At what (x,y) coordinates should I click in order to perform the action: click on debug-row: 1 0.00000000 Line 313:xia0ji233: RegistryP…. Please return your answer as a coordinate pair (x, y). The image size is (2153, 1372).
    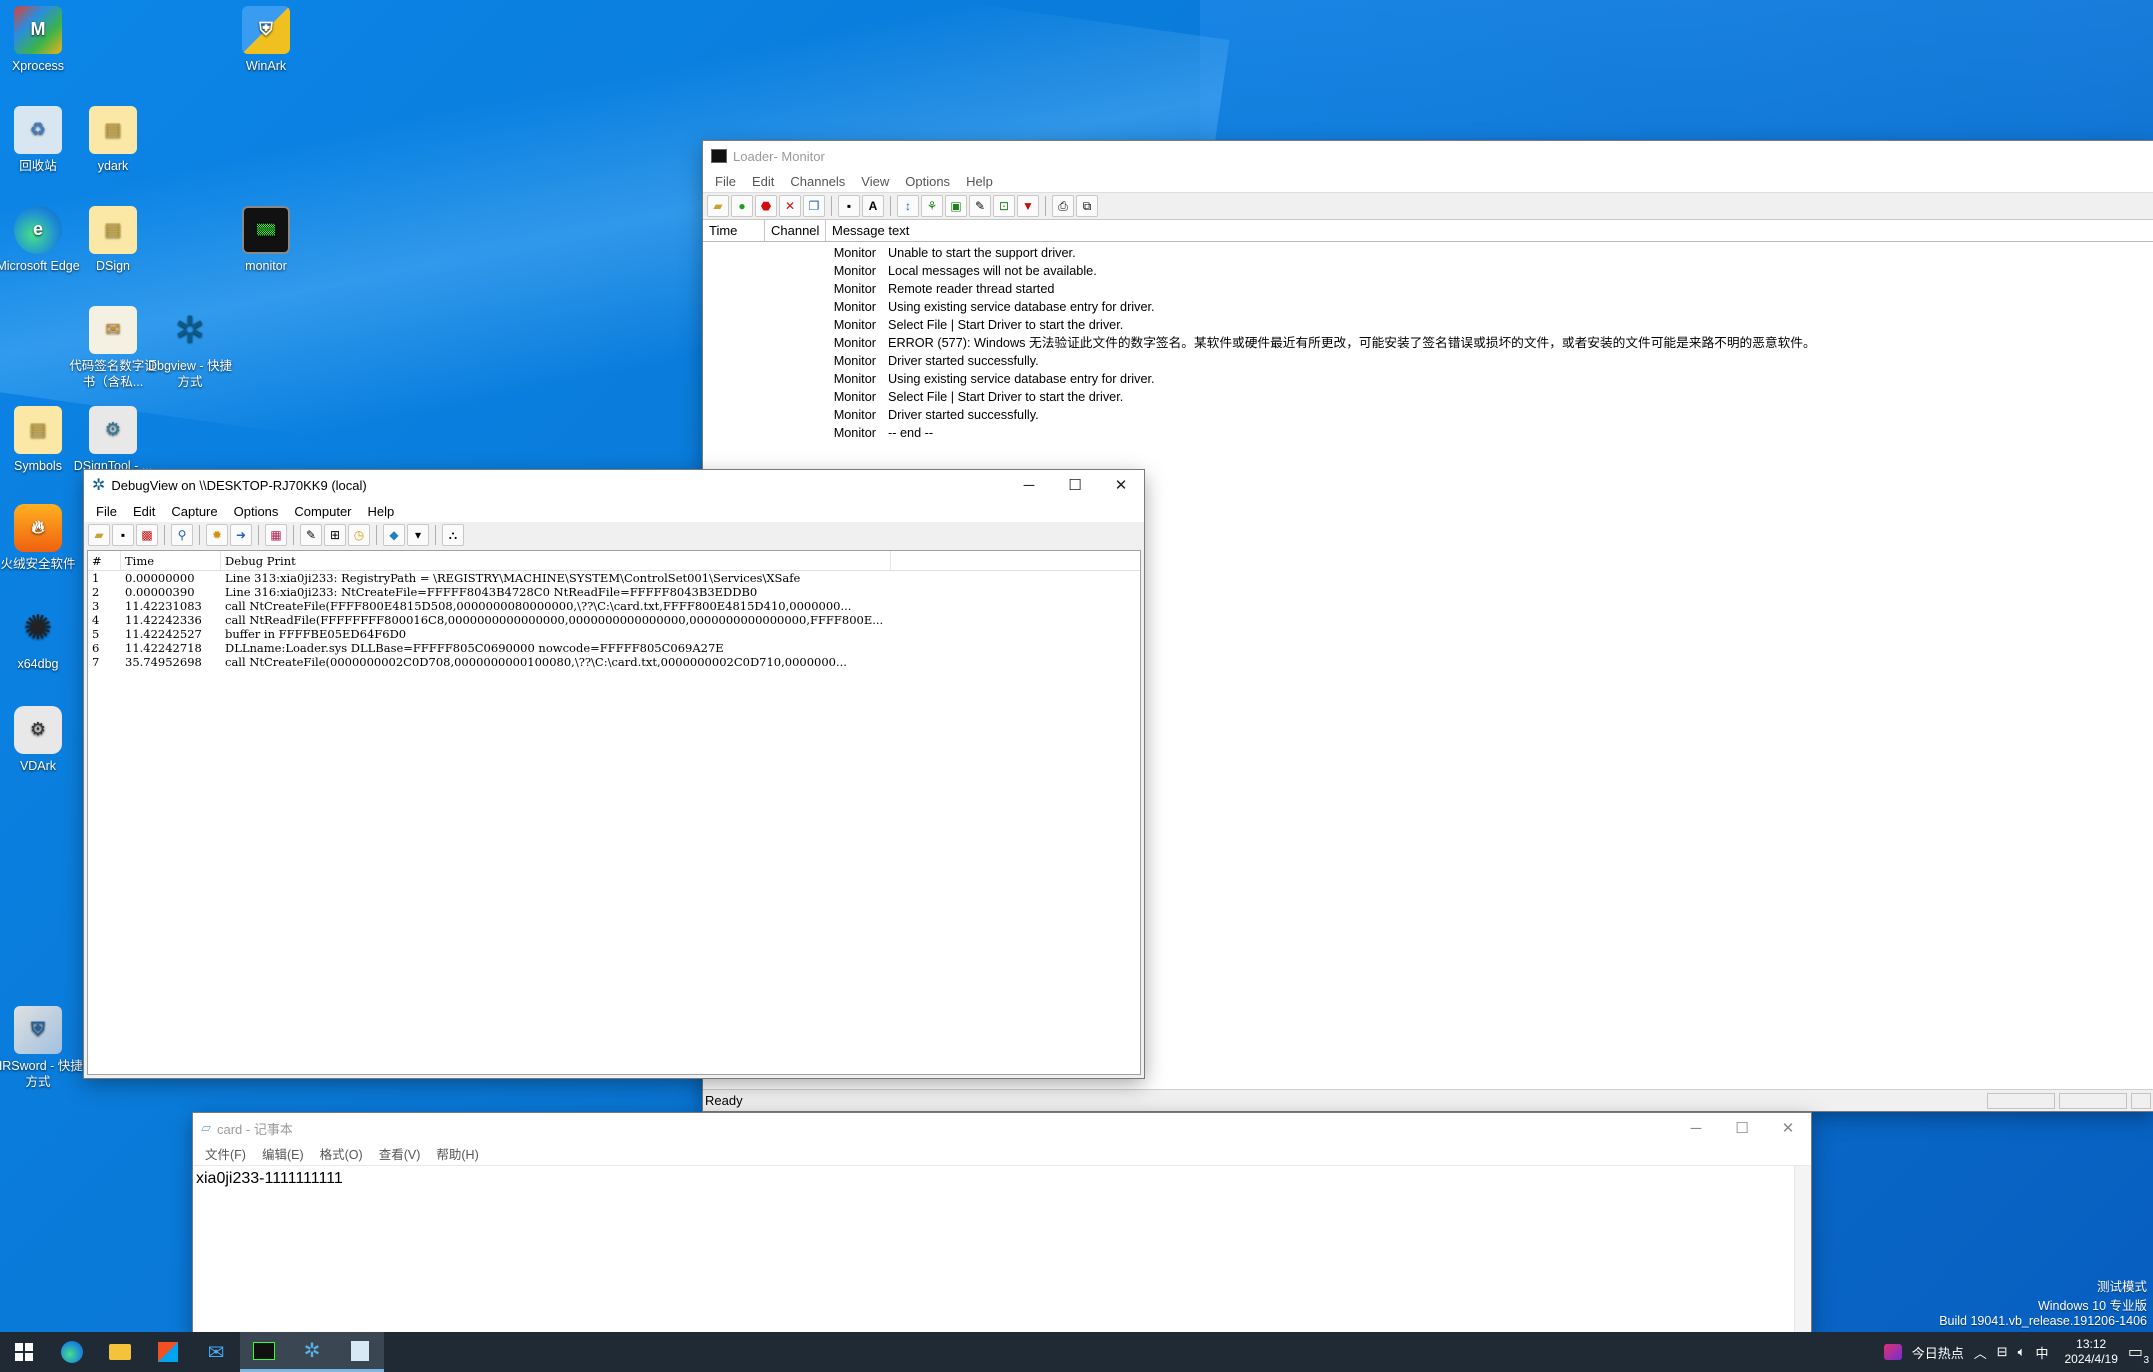
    Looking at the image, I should click on (614, 578).